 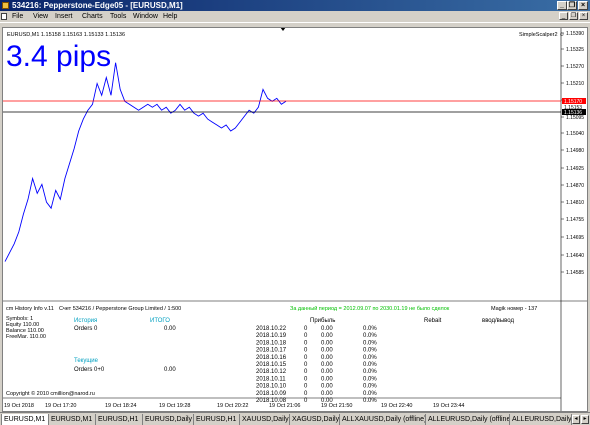 What do you see at coordinates (575, 34) in the screenshot?
I see `price-tick: 1.15390` at bounding box center [575, 34].